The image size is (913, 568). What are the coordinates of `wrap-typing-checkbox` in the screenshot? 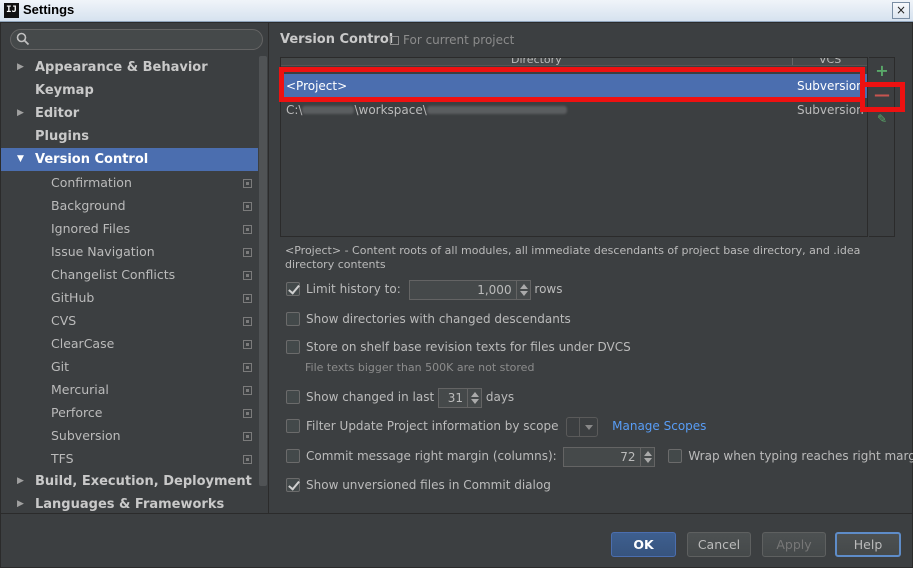 It's located at (675, 456).